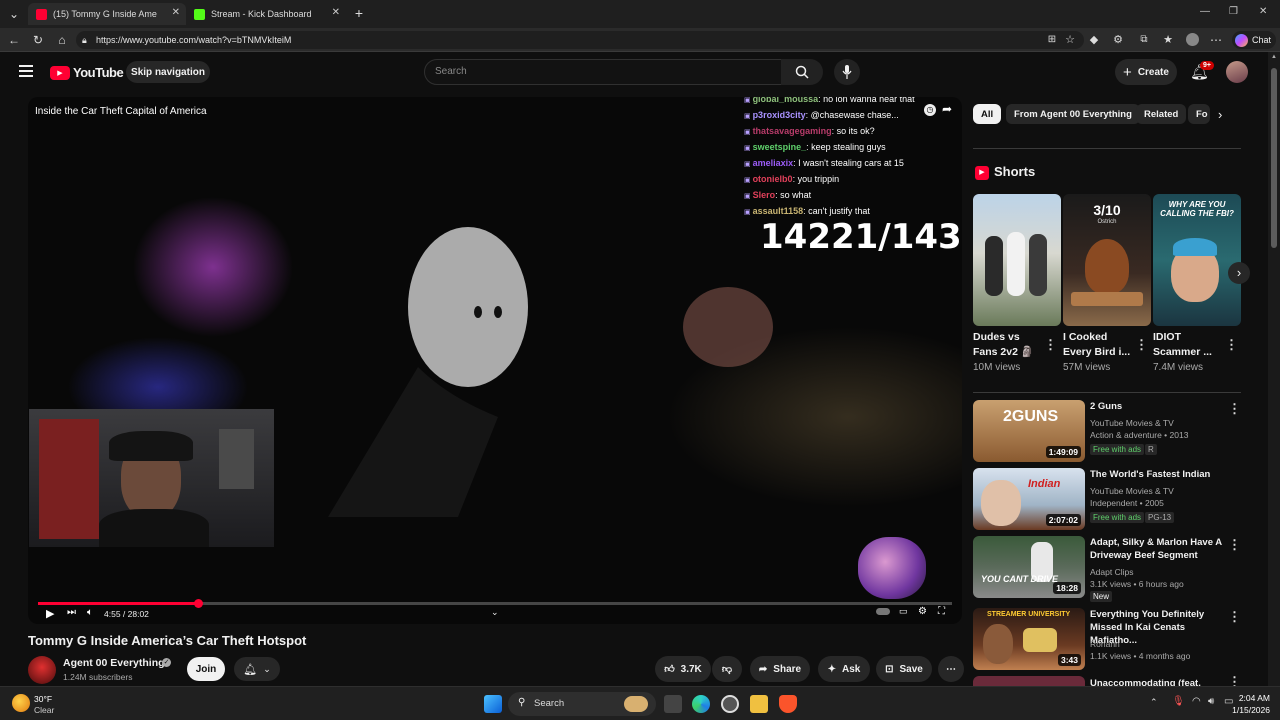  I want to click on windows-start-icon, so click(493, 704).